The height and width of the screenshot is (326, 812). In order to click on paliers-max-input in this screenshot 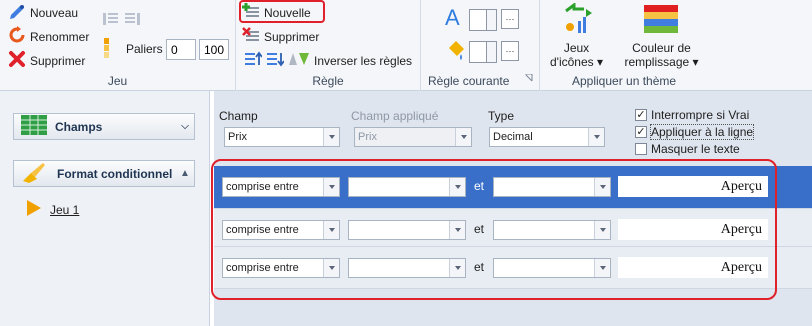, I will do `click(214, 49)`.